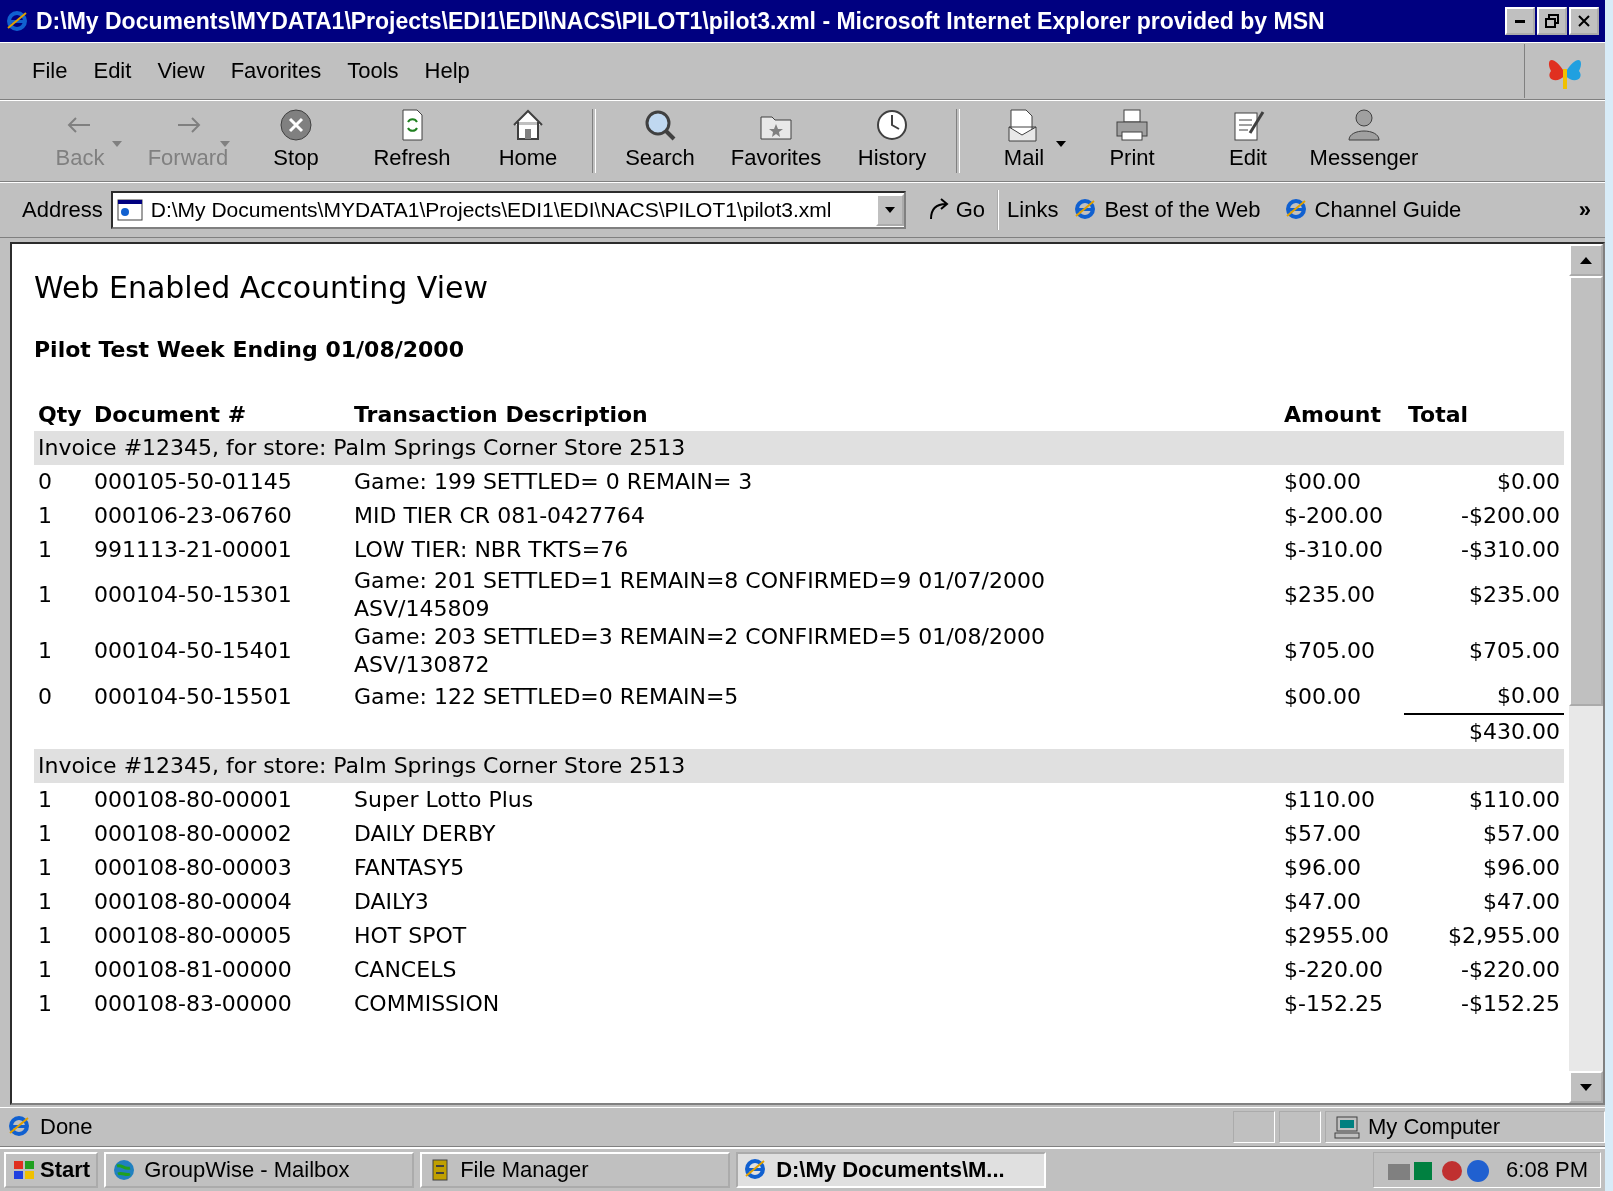 The width and height of the screenshot is (1613, 1191). Describe the element at coordinates (1510, 516) in the screenshot. I see `table-cell-text: -$200.00` at that location.